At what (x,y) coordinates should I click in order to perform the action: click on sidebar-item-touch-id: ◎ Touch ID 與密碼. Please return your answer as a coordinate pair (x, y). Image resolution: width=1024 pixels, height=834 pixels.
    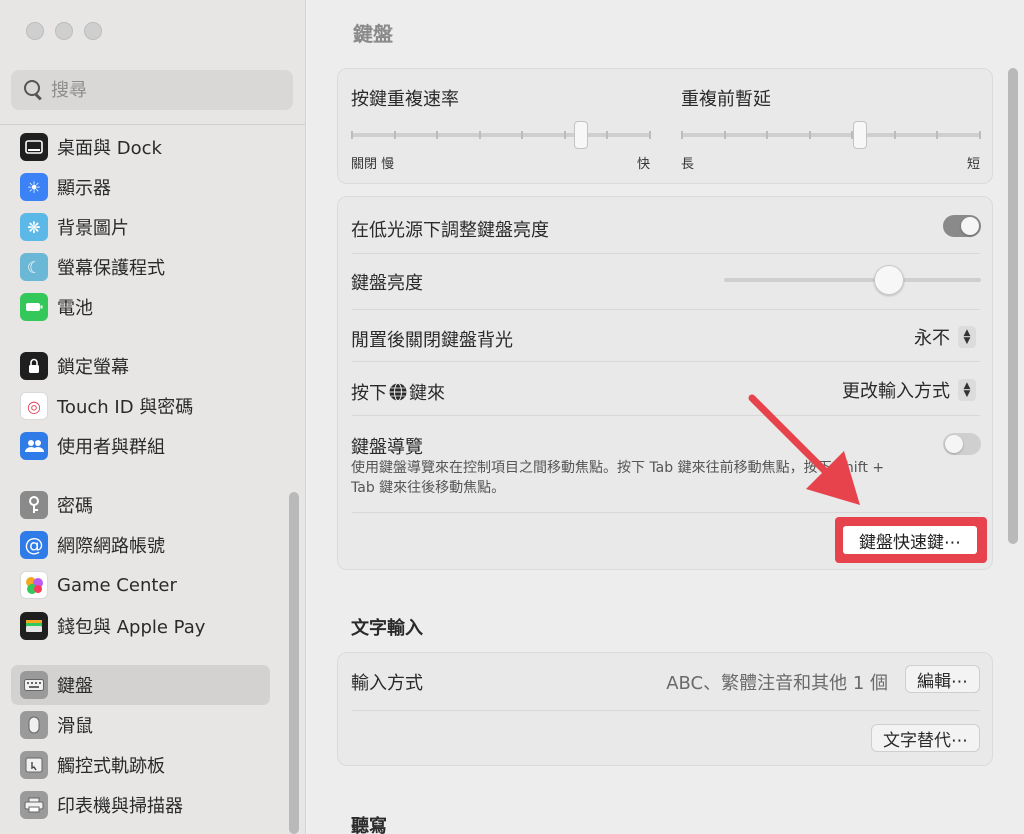
    Looking at the image, I should click on (140, 406).